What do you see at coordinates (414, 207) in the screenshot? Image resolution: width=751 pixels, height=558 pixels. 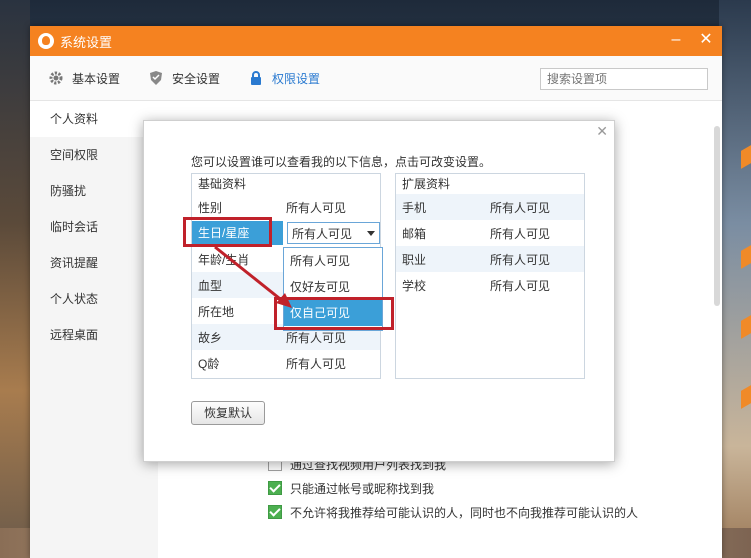 I see `row-key: 手机` at bounding box center [414, 207].